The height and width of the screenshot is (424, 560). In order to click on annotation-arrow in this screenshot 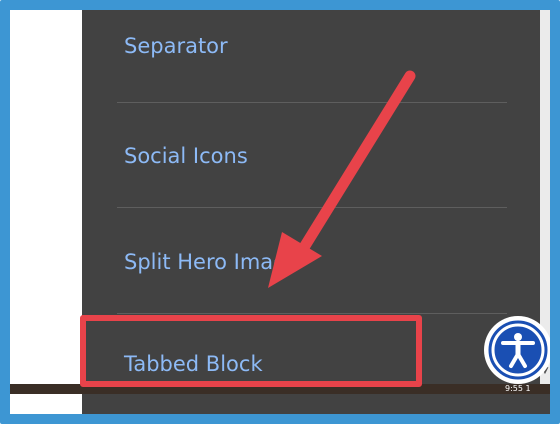, I will do `click(342, 179)`.